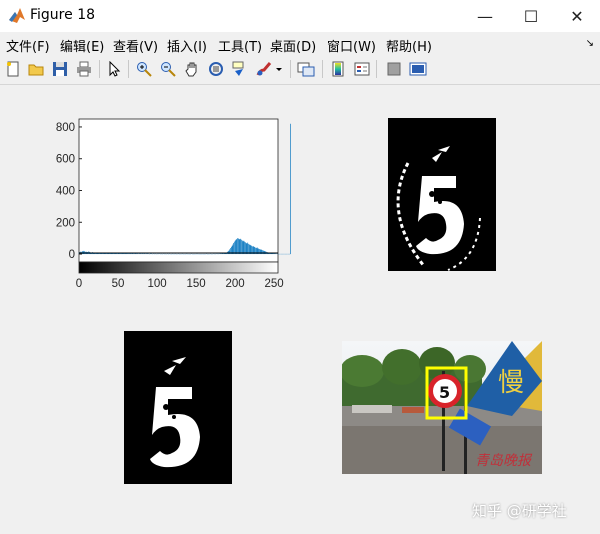 This screenshot has width=600, height=534. I want to click on photo-watermark-text: 青岛晚报, so click(504, 461).